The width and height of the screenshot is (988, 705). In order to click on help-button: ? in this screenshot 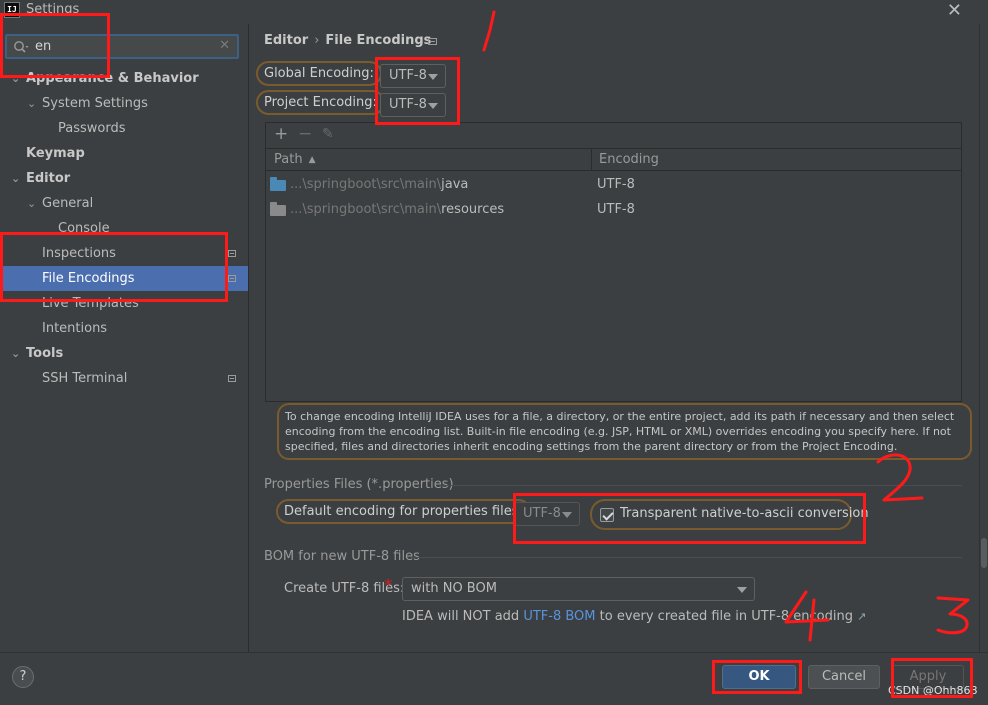, I will do `click(23, 677)`.